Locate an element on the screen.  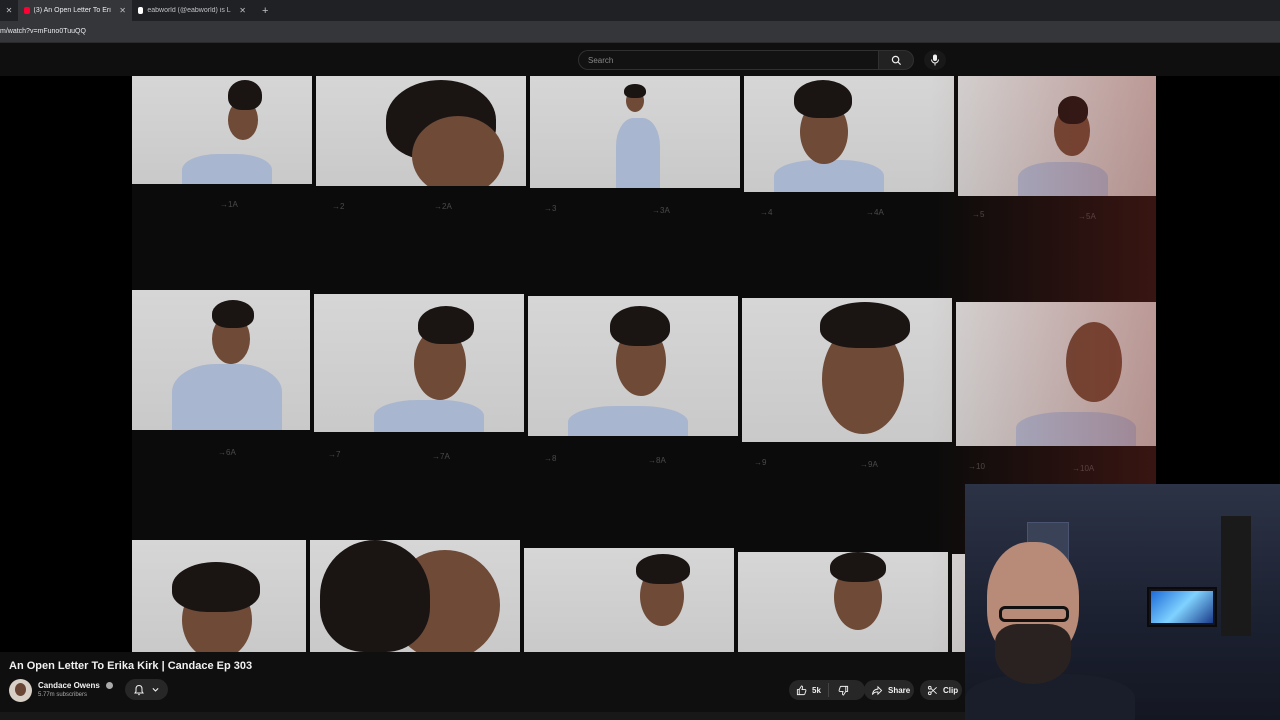
channel-name: Candace Owens is located at coordinates (69, 685).